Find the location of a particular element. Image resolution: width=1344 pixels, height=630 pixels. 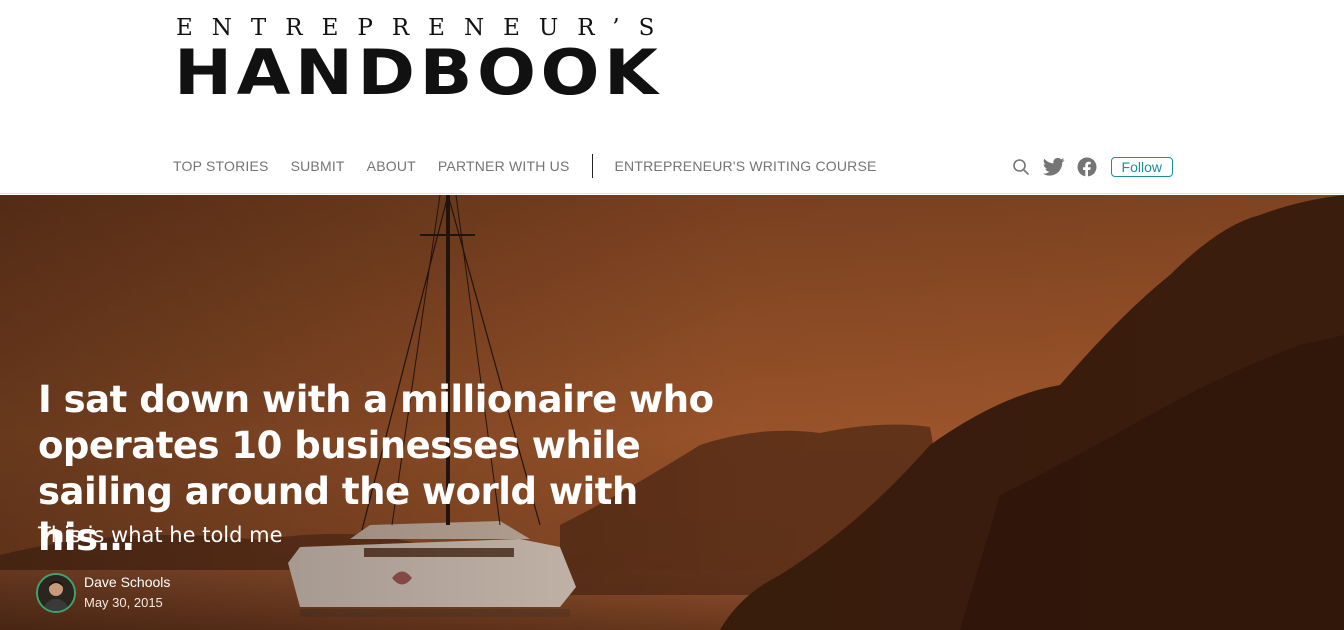

header-actions: Follow is located at coordinates (1091, 167).